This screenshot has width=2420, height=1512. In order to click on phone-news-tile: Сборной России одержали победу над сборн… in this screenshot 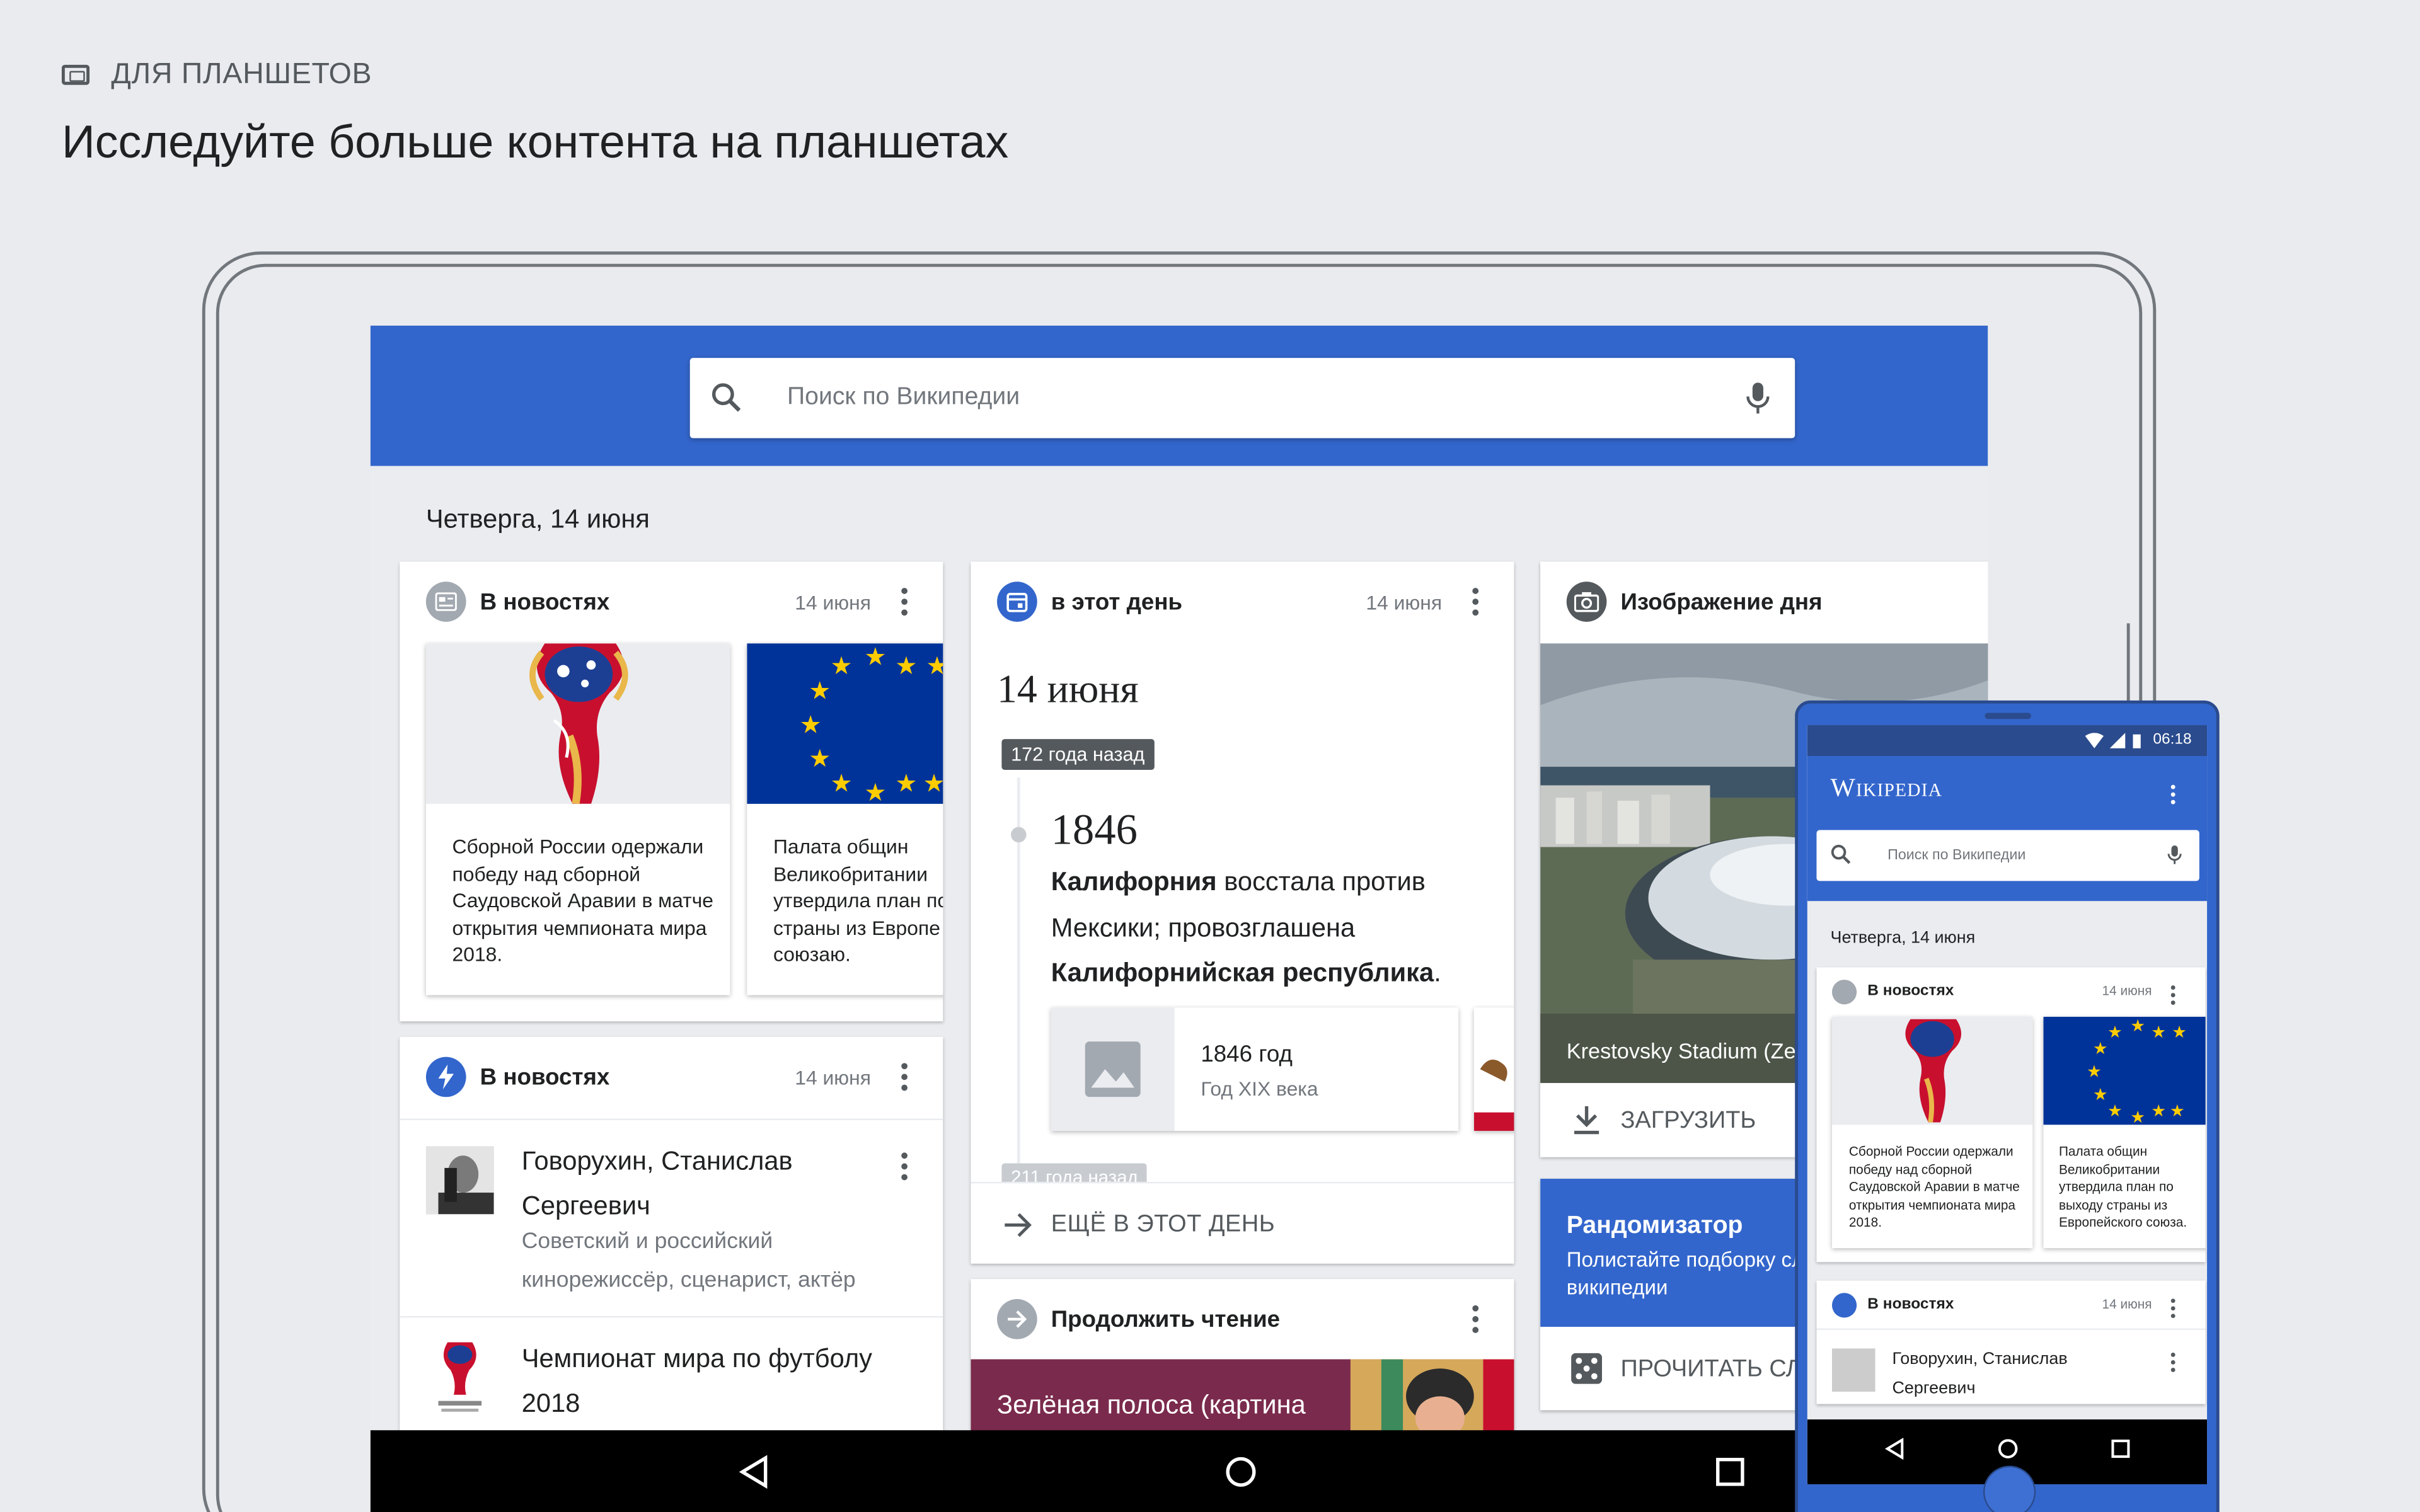, I will do `click(1932, 1132)`.